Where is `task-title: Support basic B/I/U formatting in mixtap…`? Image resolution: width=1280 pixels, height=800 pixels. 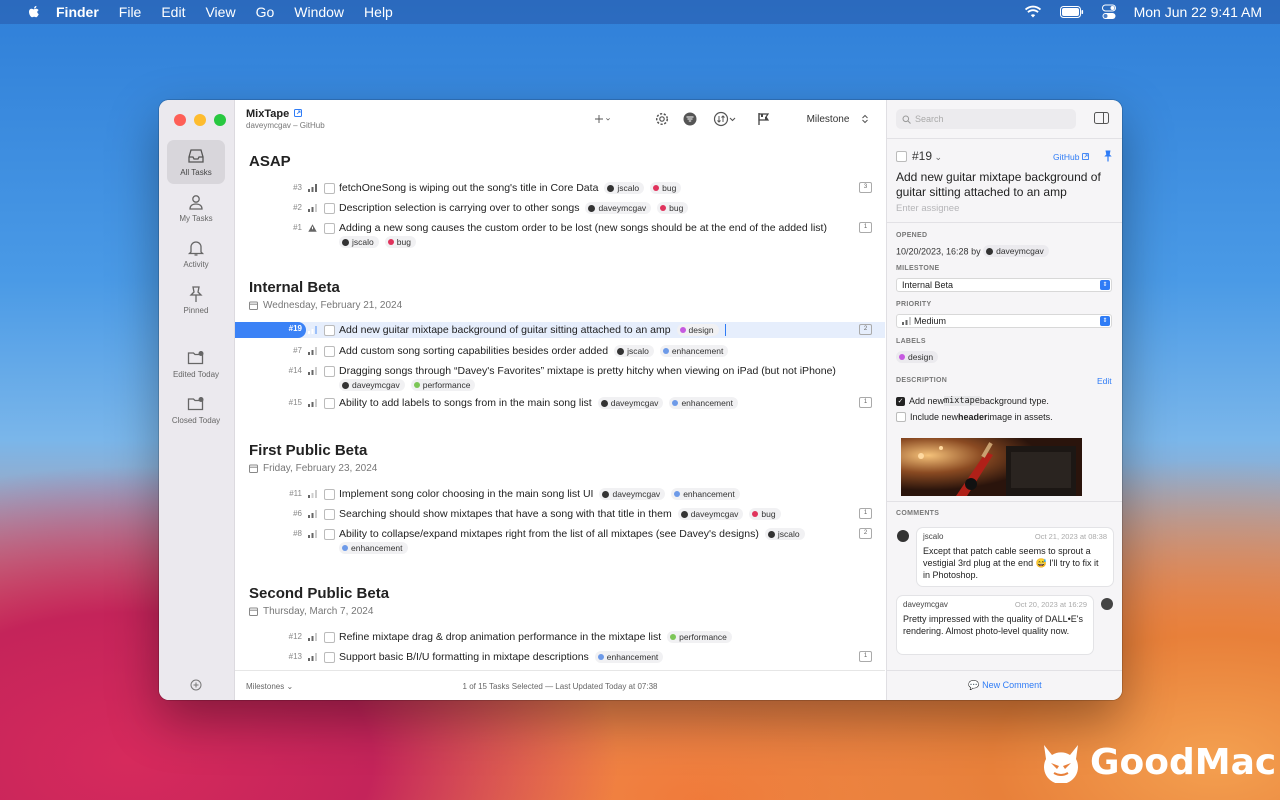 task-title: Support basic B/I/U formatting in mixtap… is located at coordinates (464, 657).